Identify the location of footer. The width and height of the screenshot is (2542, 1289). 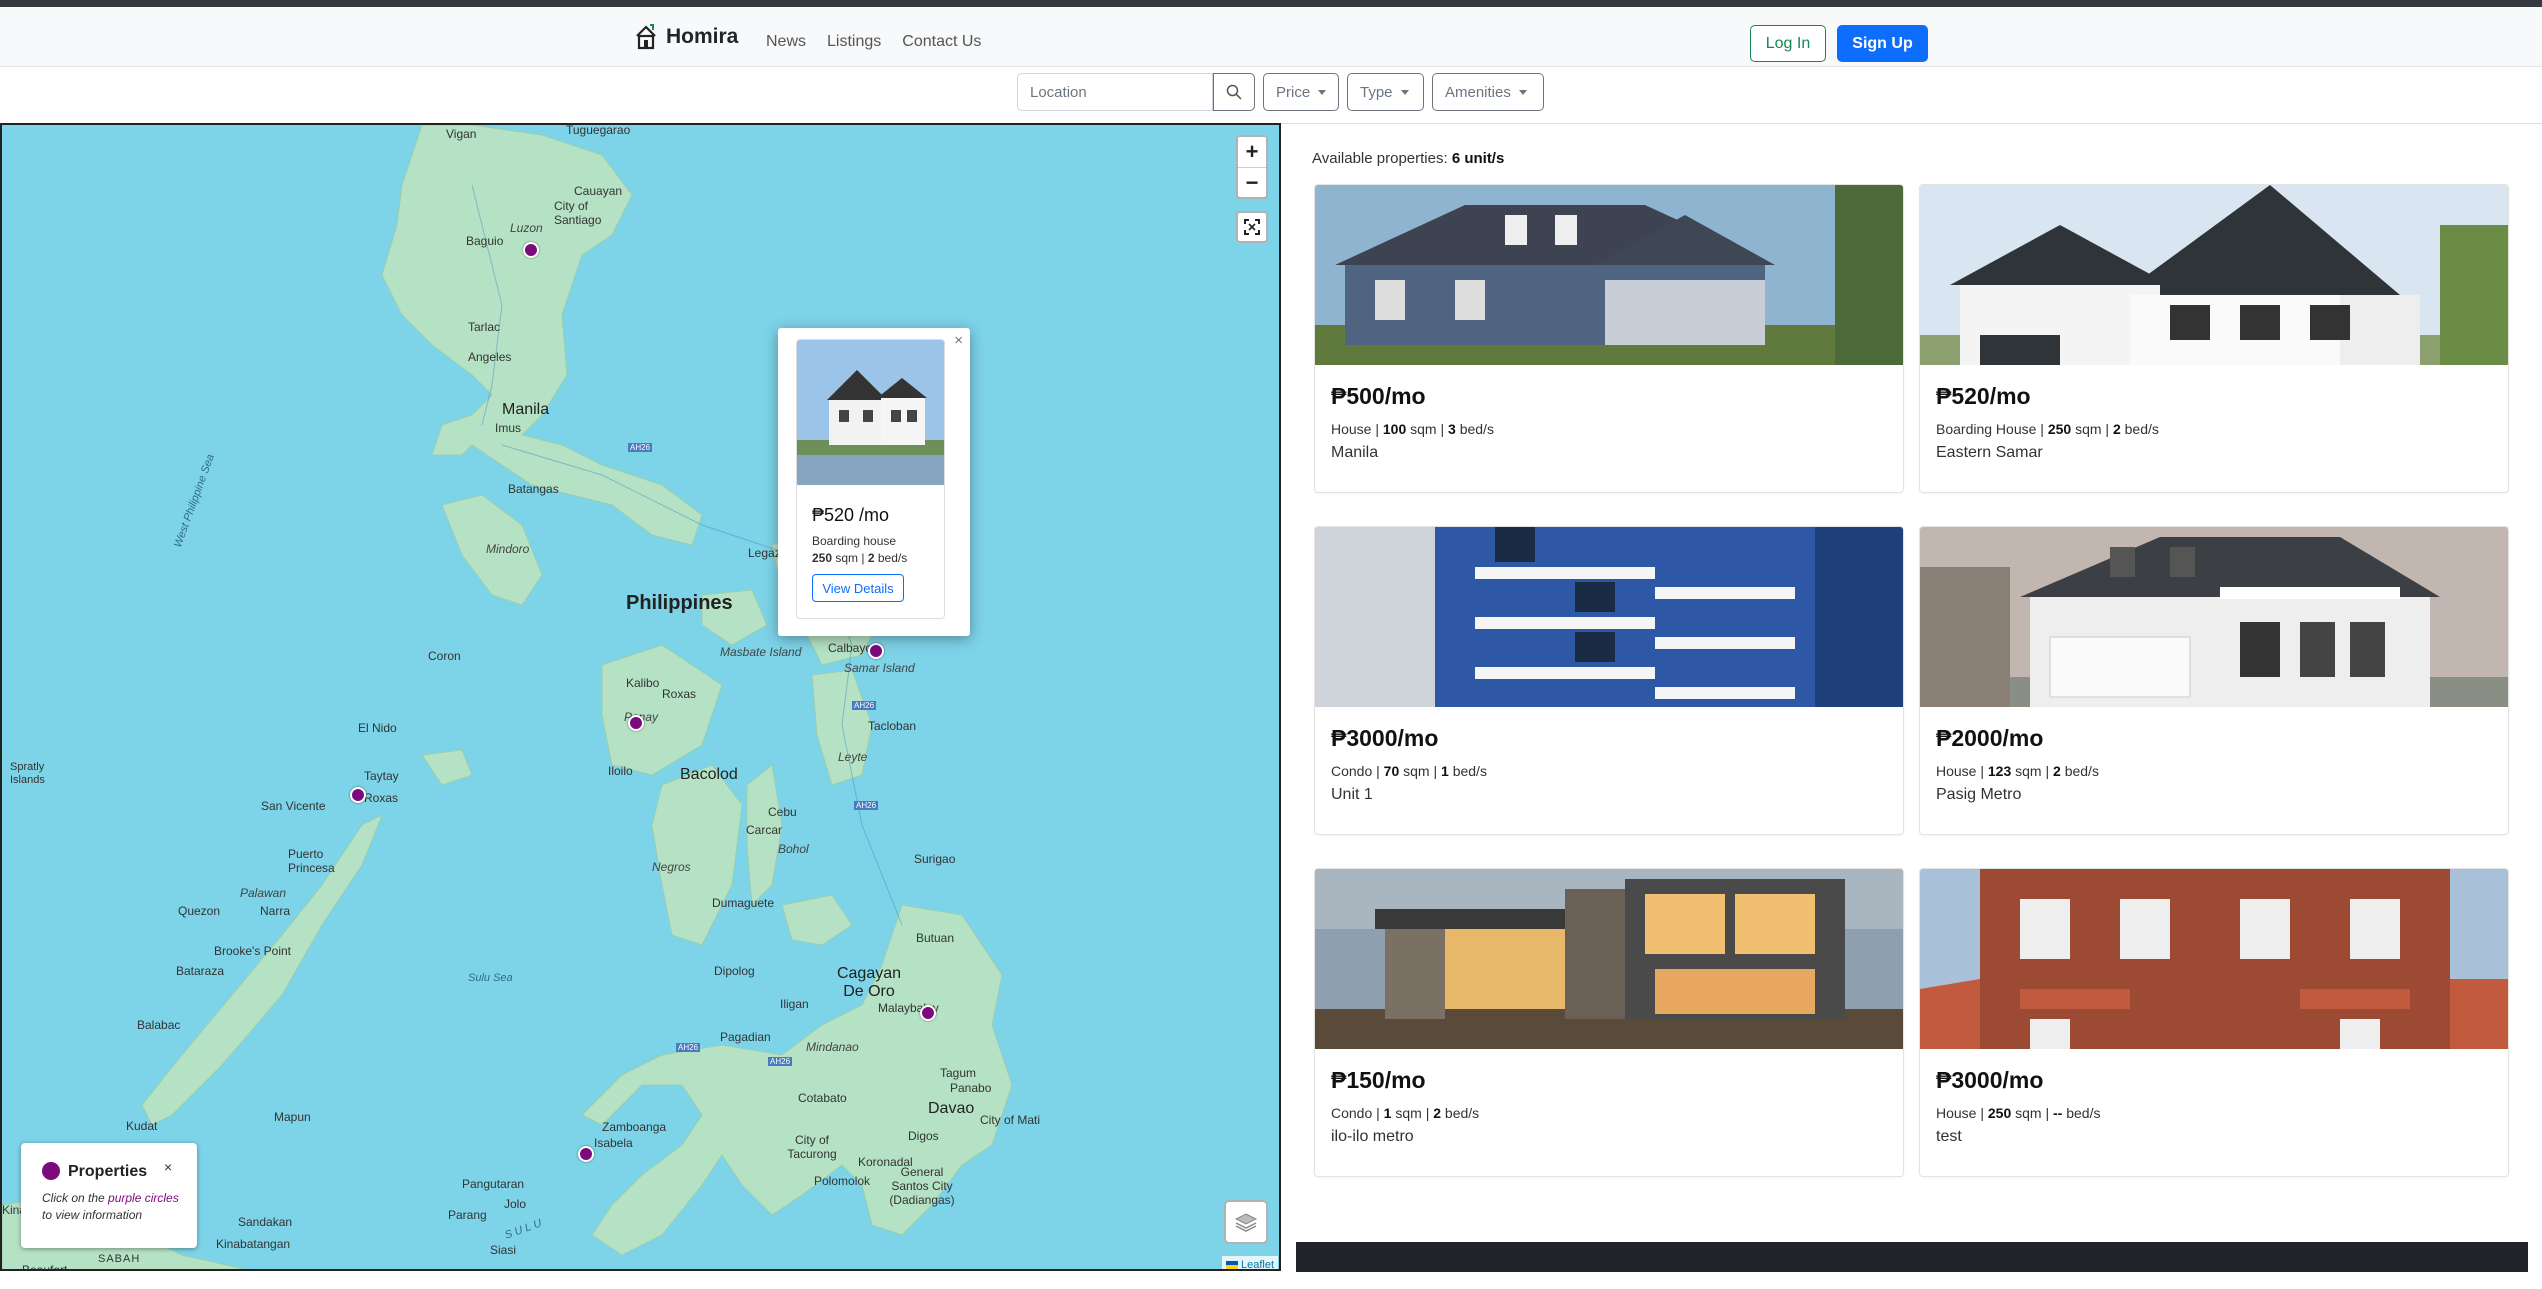
(1912, 1257).